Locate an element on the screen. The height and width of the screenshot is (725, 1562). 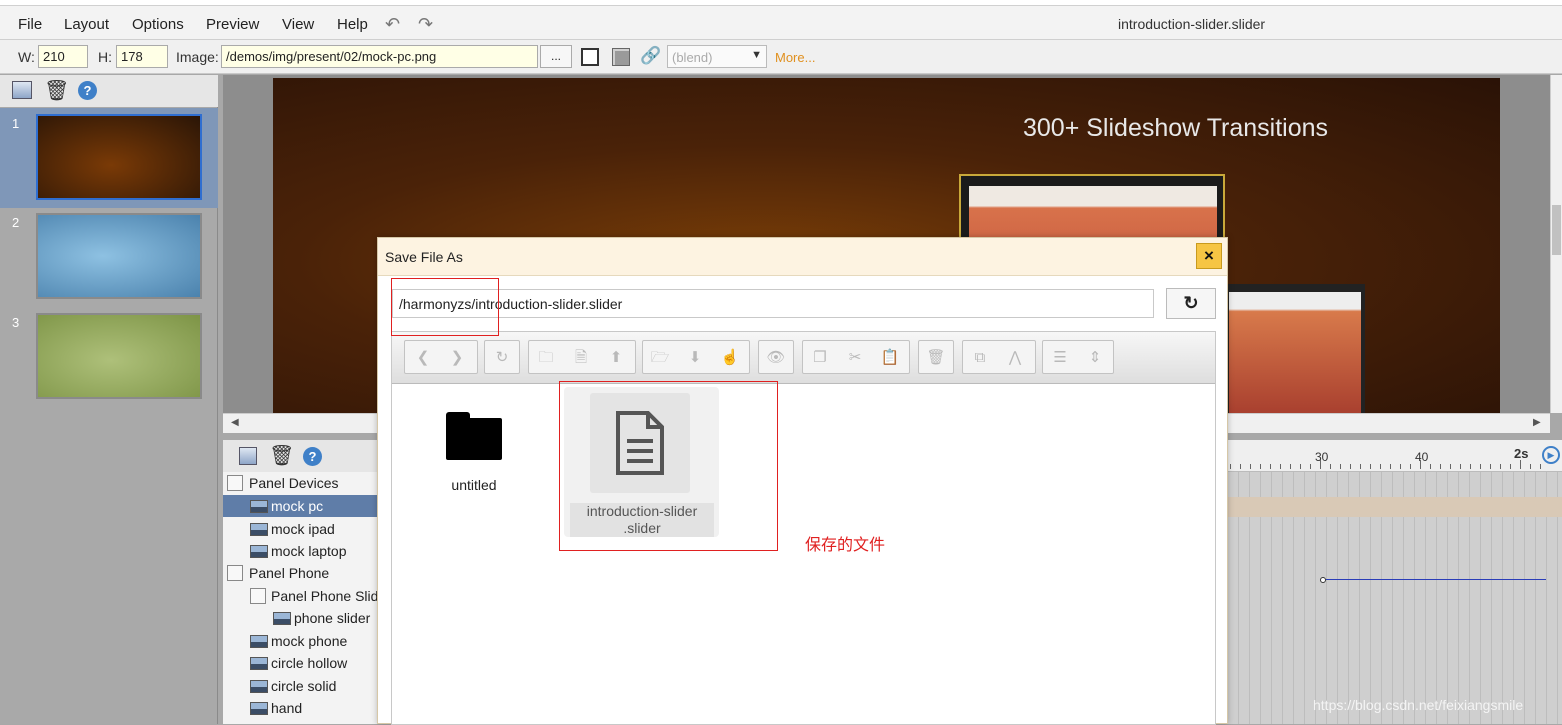
layer-item: mock ipad is located at coordinates (300, 529).